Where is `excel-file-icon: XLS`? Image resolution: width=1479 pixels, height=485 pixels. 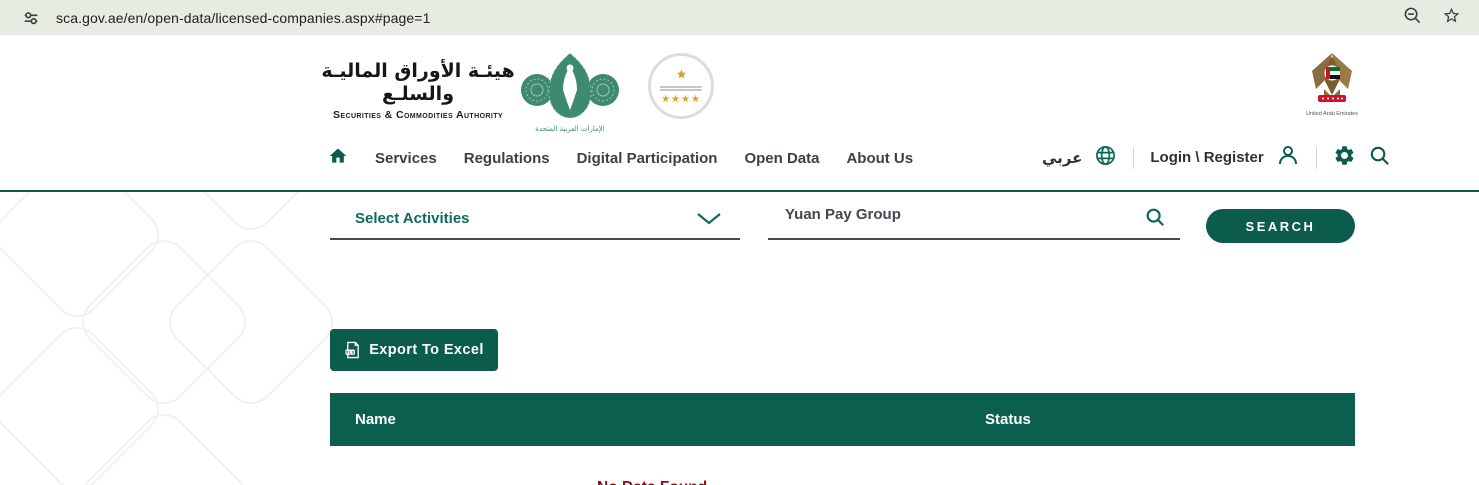 excel-file-icon: XLS is located at coordinates (352, 350).